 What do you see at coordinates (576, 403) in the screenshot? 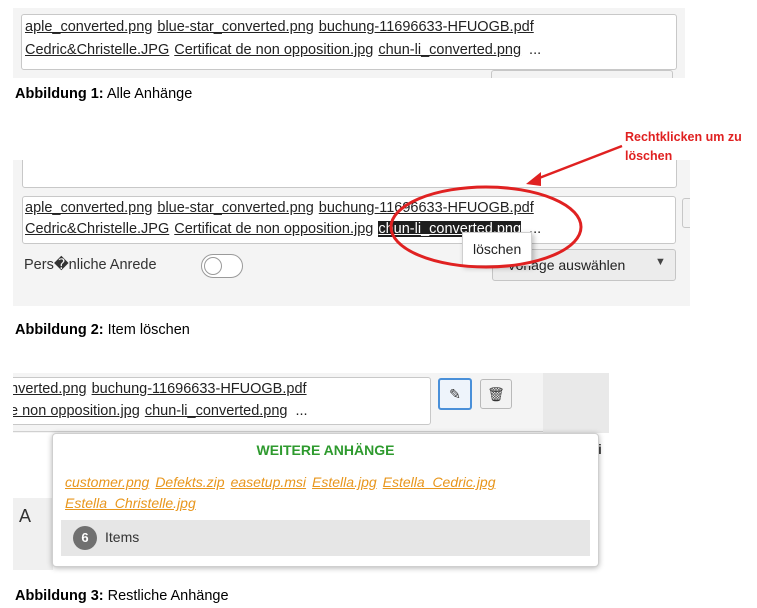
I see `right-panel` at bounding box center [576, 403].